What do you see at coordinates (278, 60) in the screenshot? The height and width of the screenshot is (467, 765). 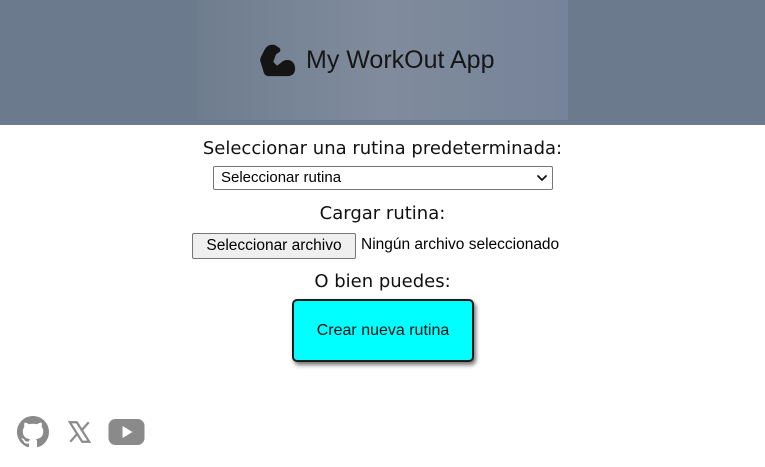 I see `flexed-bicep-icon` at bounding box center [278, 60].